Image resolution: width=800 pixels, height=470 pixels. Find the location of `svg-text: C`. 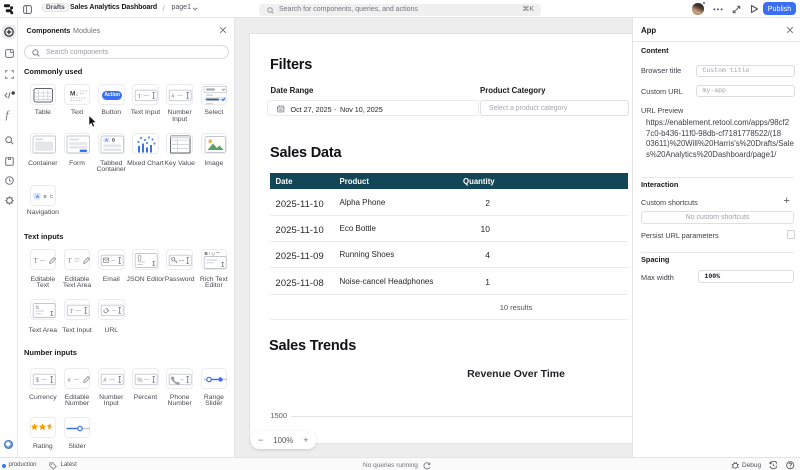

svg-text: C is located at coordinates (52, 197).